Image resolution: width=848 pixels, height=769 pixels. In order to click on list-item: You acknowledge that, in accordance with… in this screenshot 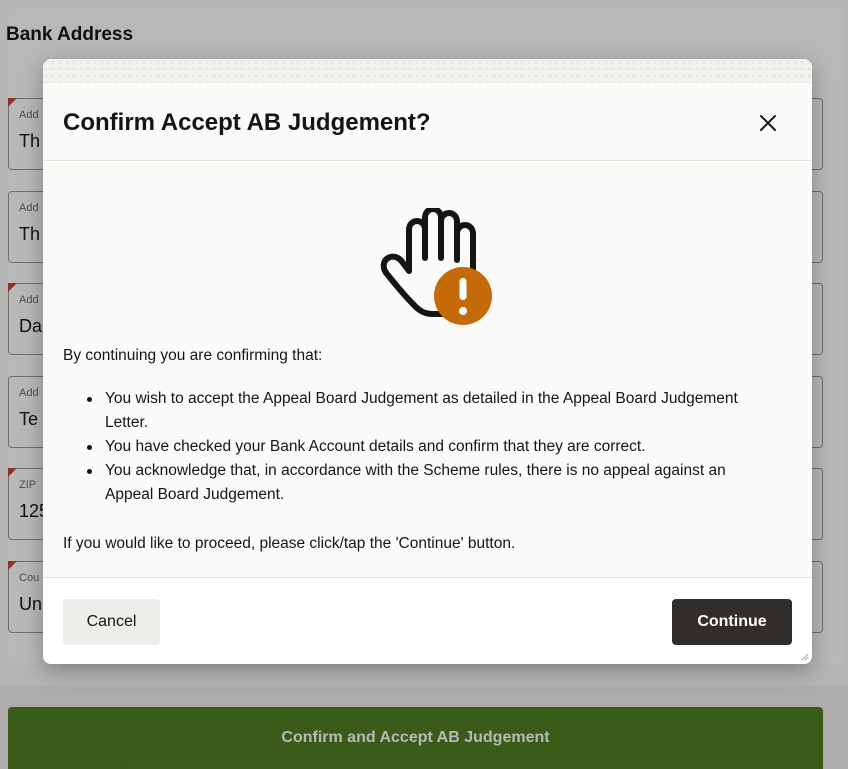, I will do `click(428, 483)`.